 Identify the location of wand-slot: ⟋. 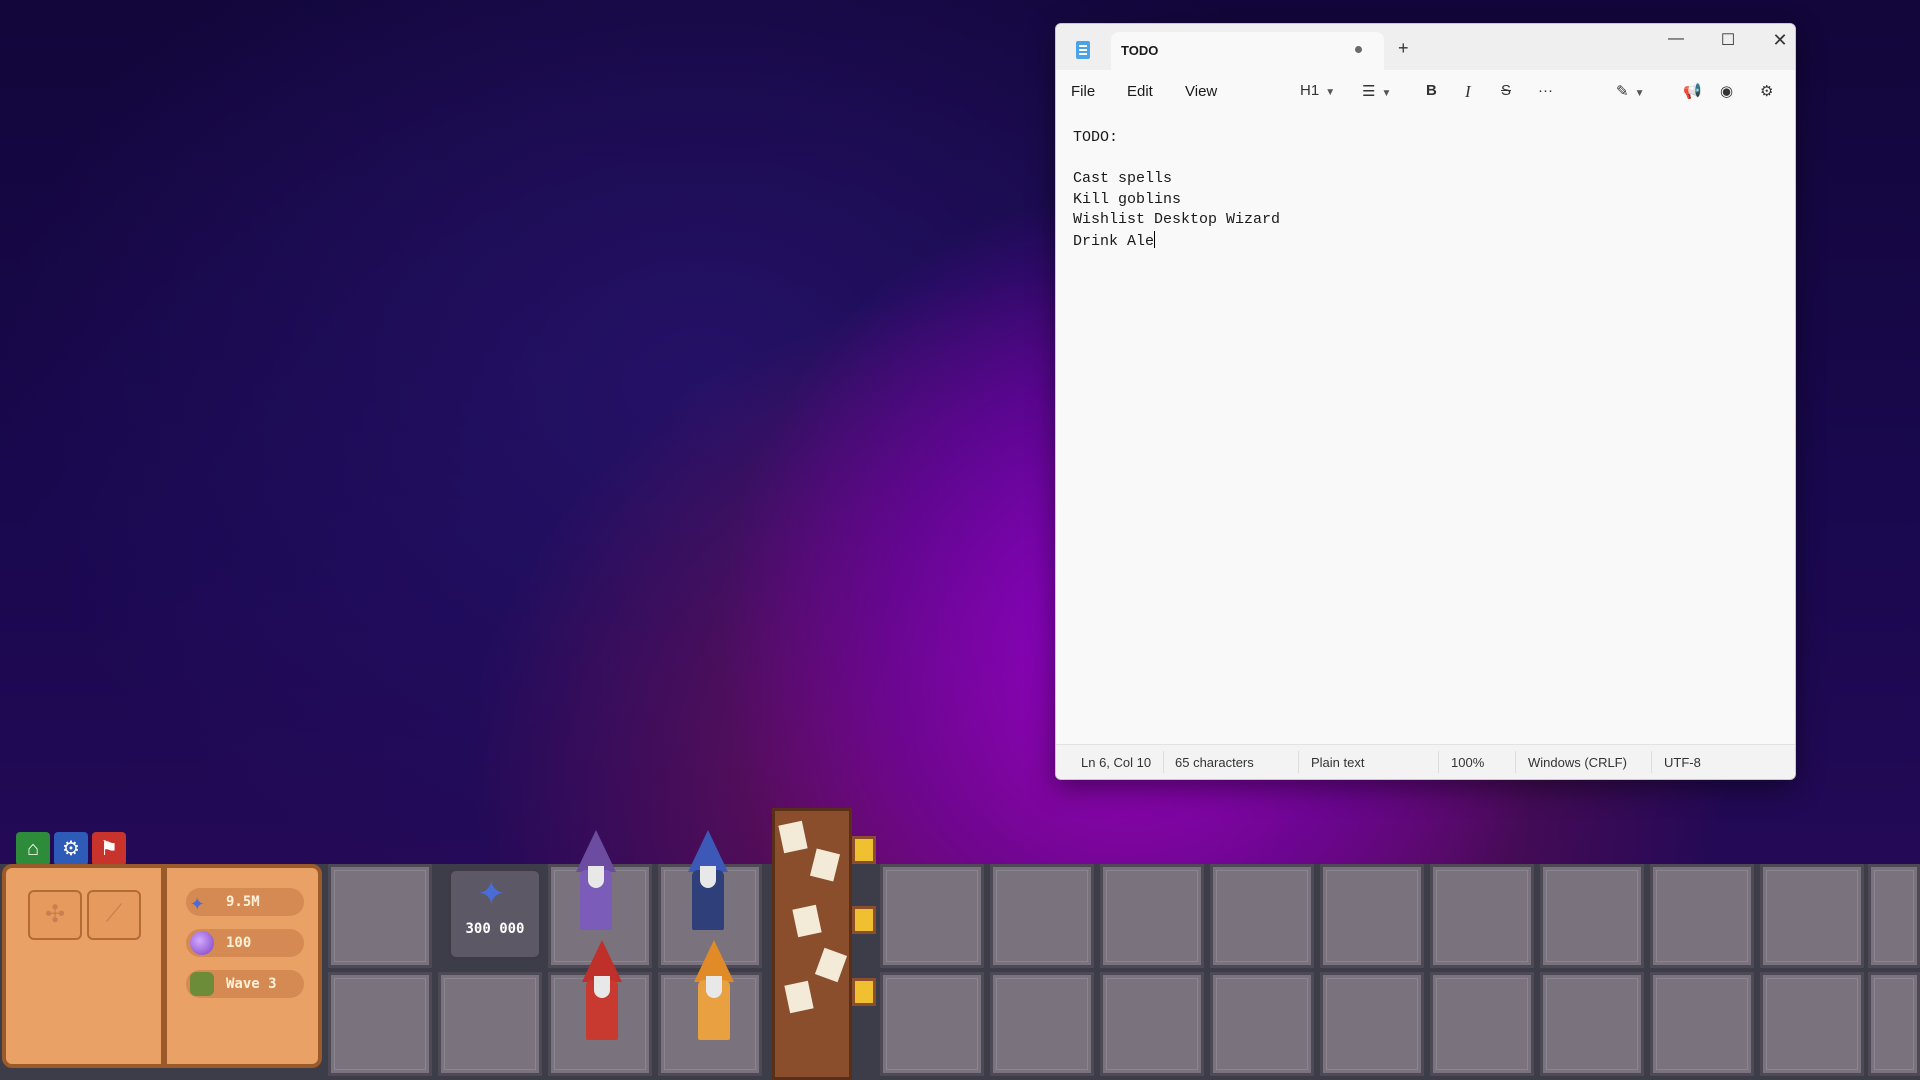
(114, 915).